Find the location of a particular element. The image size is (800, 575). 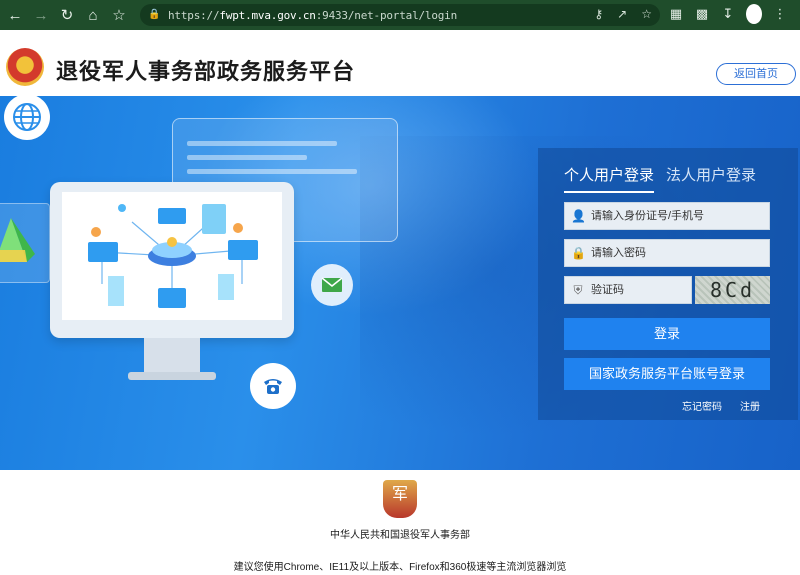

pyramid-chart-card is located at coordinates (25, 243).